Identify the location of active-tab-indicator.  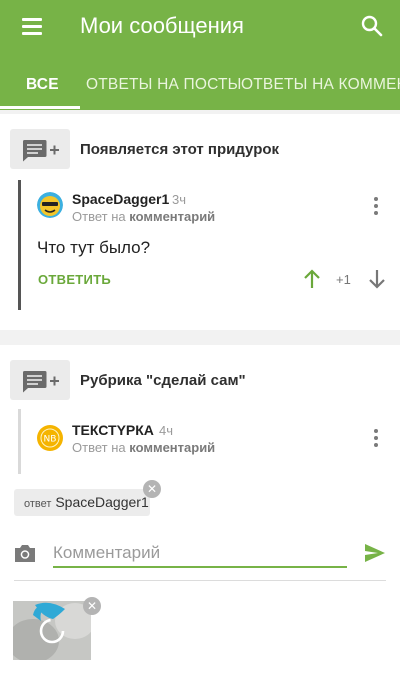
(40, 107).